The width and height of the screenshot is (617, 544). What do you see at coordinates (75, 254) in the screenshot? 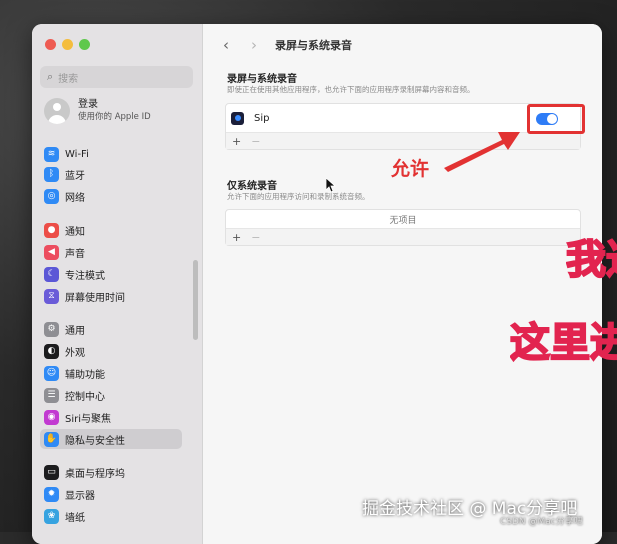
I see `sidebar-item-label: 声音` at bounding box center [75, 254].